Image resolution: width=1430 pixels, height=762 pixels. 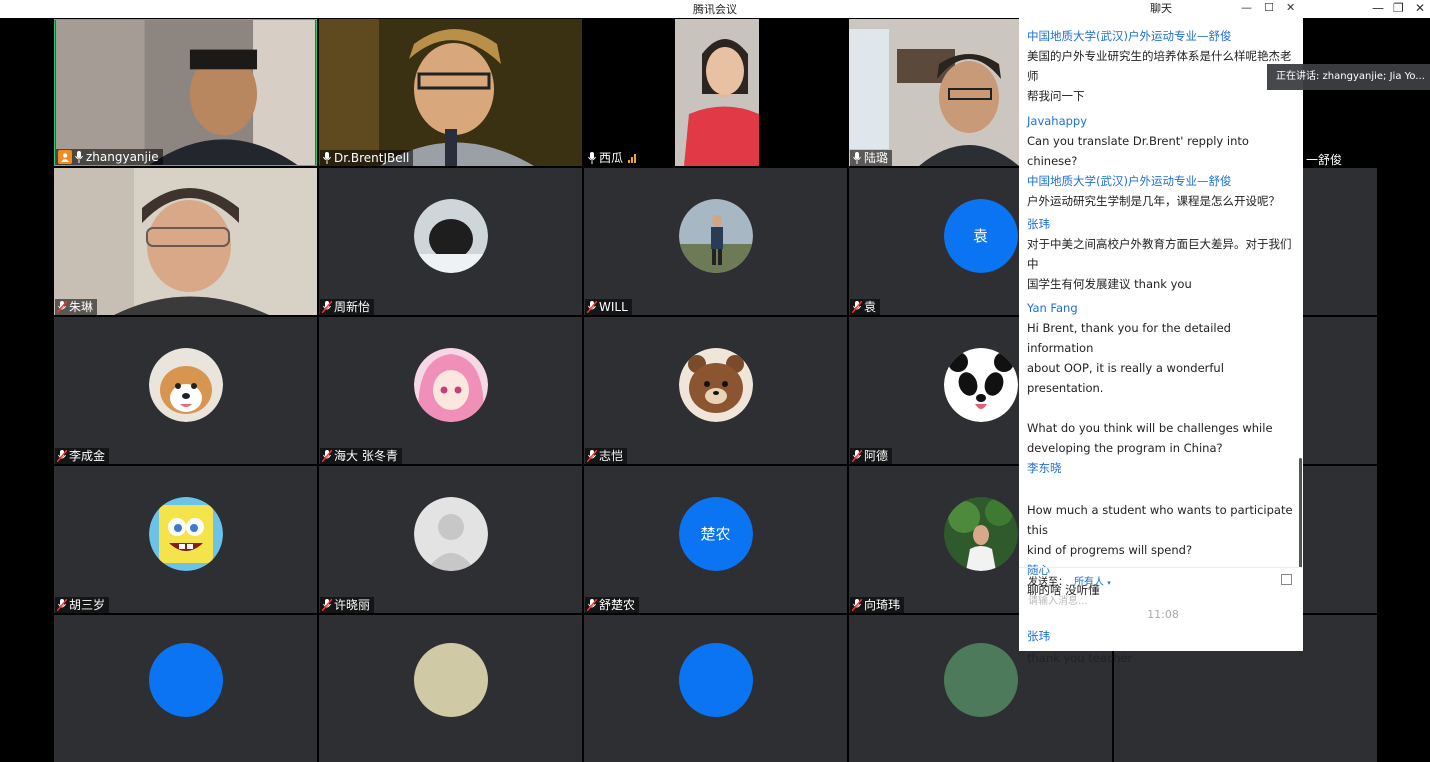 I want to click on participant-tile: WILL, so click(x=715, y=241).